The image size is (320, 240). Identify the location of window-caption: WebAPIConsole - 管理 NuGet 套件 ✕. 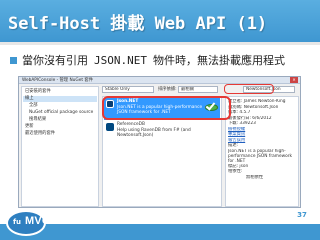
(159, 80).